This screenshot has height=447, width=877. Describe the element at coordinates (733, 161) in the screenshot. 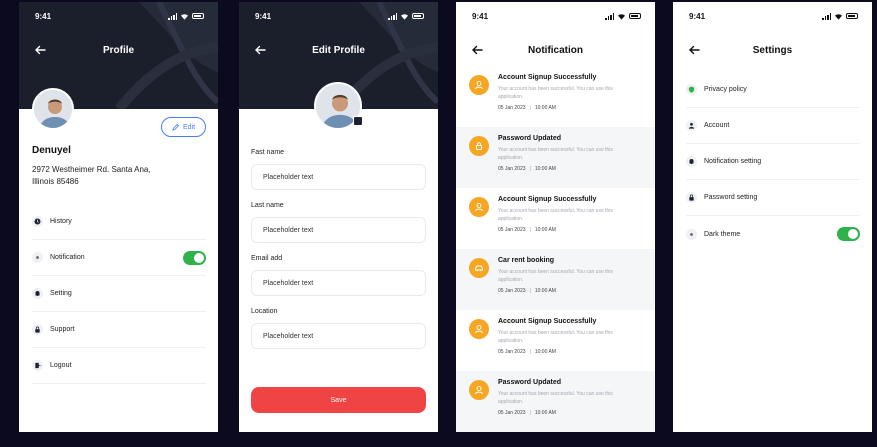

I see `settings-label: Notification setting` at that location.